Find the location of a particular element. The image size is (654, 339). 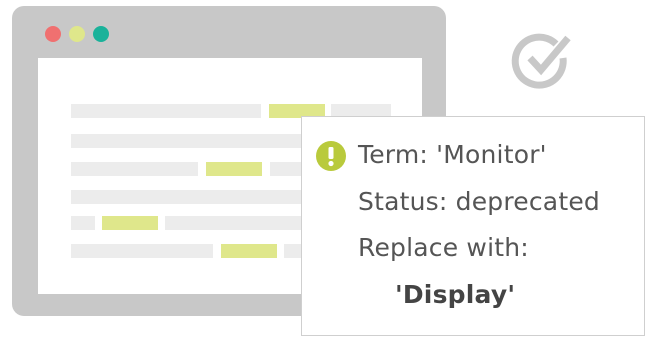

window-close-dot is located at coordinates (53, 34).